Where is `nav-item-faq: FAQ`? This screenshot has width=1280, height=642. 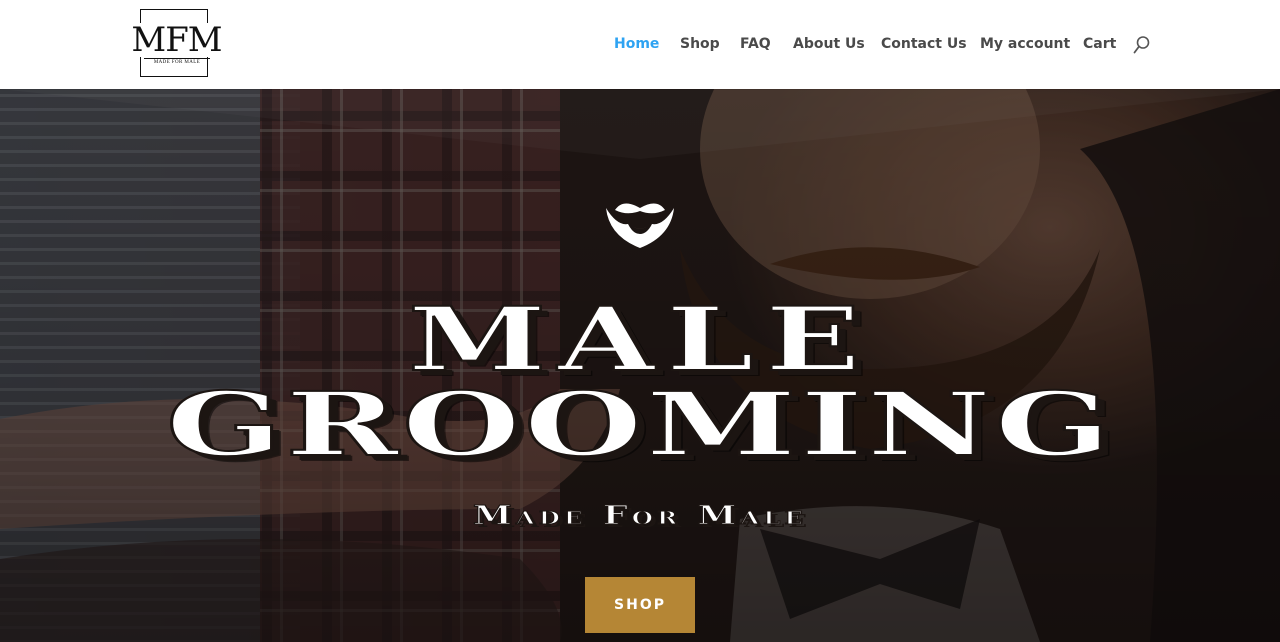 nav-item-faq: FAQ is located at coordinates (755, 44).